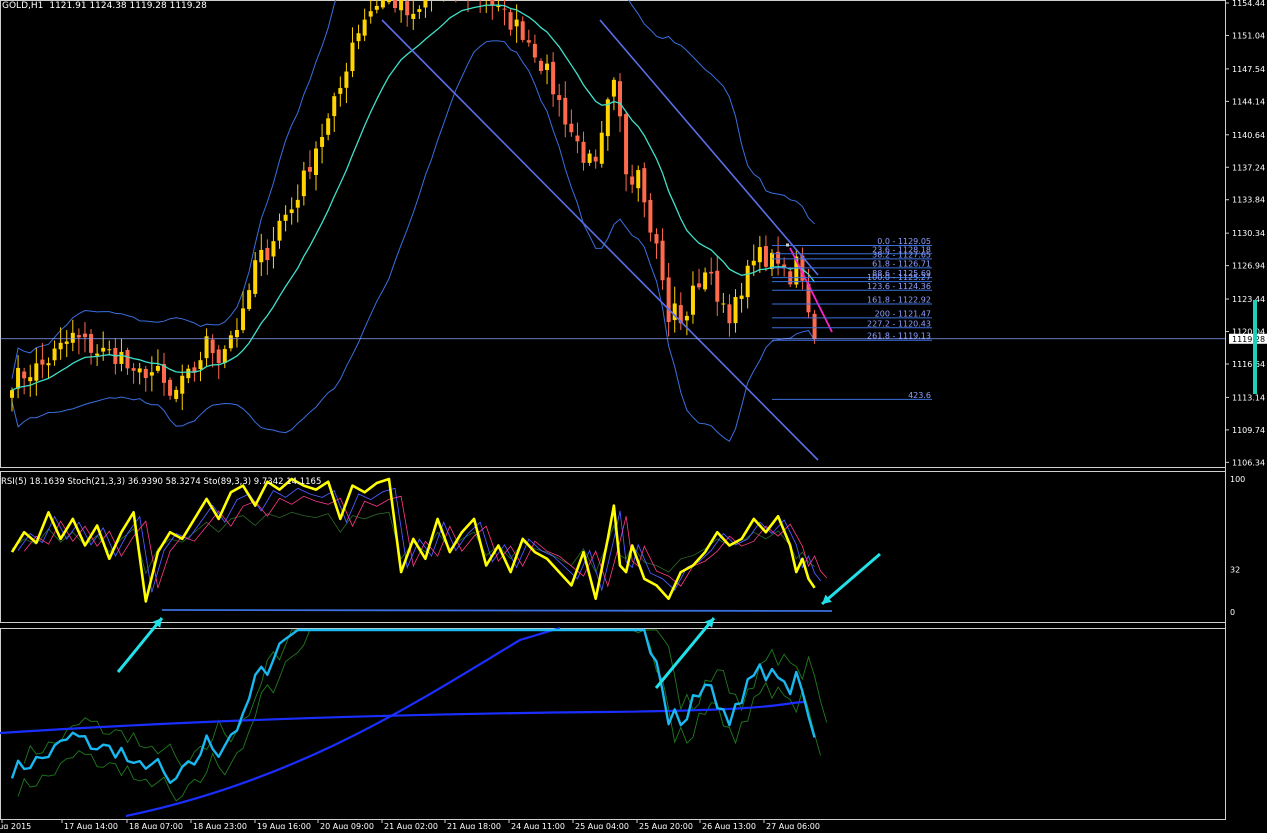  Describe the element at coordinates (104, 6) in the screenshot. I see `chart-symbol-header: GOLD,H11121.91 1124.38 1119.28 1119.28` at that location.